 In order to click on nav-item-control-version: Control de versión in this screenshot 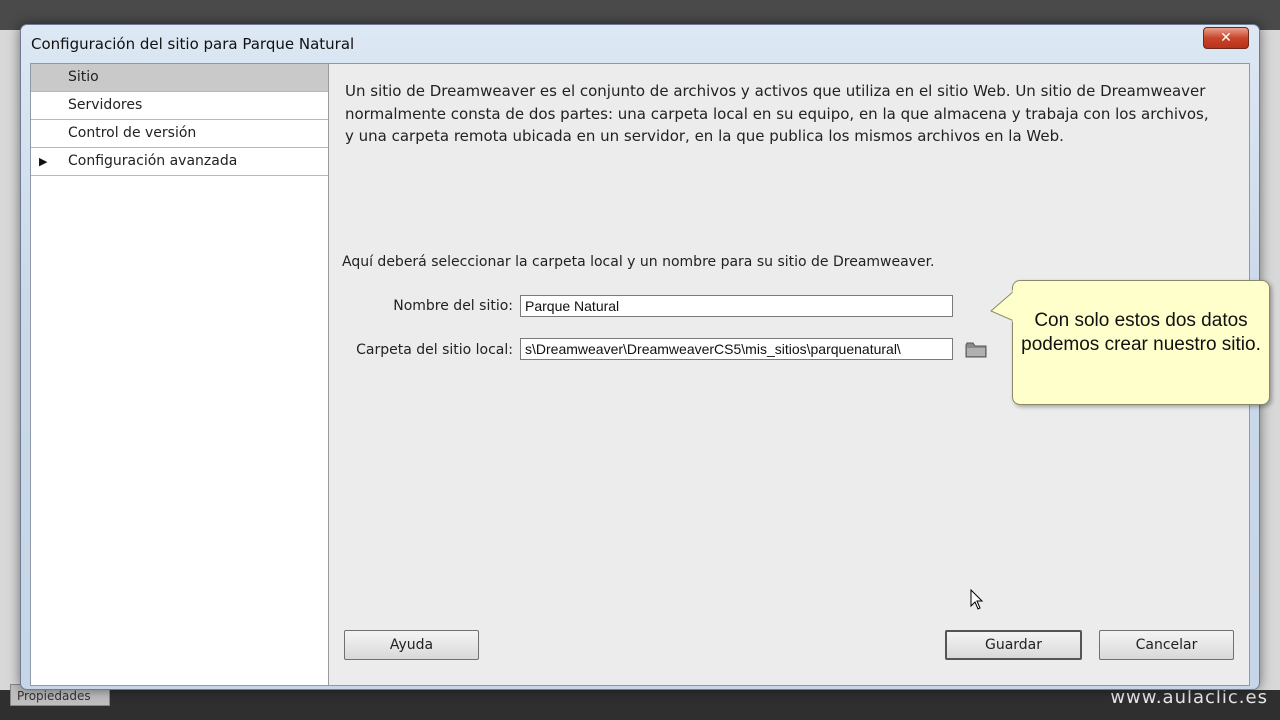, I will do `click(179, 134)`.